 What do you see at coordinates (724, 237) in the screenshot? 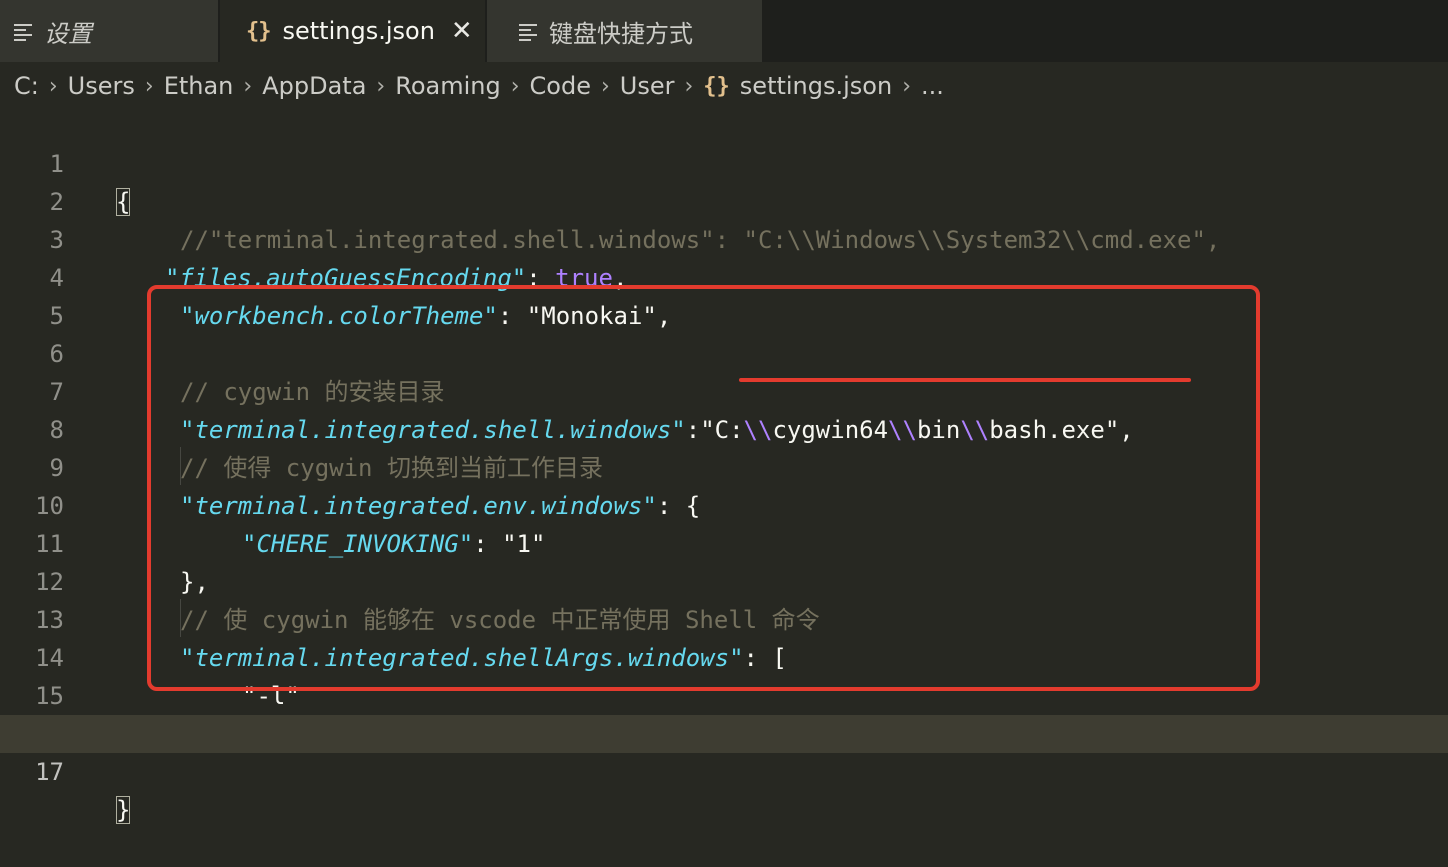
I see `code-line: 3 "files.autoGuessEncoding": true,` at bounding box center [724, 237].